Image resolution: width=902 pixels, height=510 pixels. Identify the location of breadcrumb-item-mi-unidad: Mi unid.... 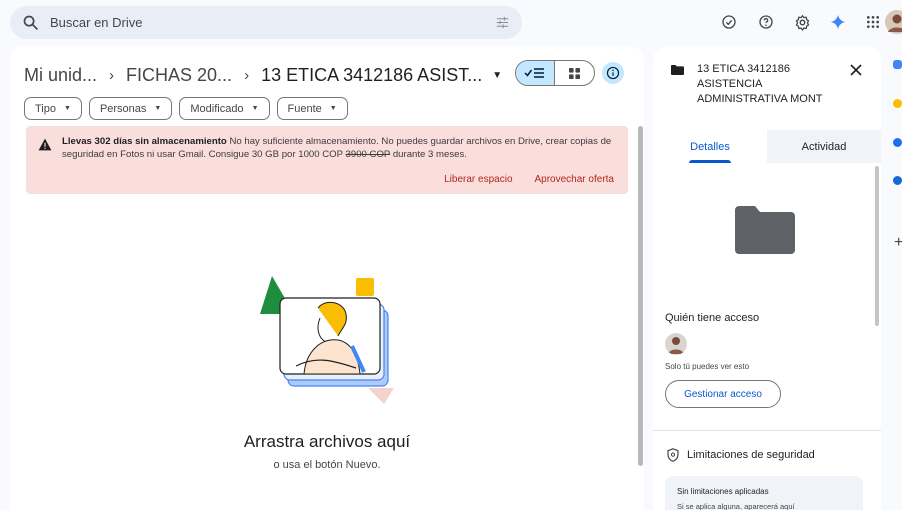
(60, 75).